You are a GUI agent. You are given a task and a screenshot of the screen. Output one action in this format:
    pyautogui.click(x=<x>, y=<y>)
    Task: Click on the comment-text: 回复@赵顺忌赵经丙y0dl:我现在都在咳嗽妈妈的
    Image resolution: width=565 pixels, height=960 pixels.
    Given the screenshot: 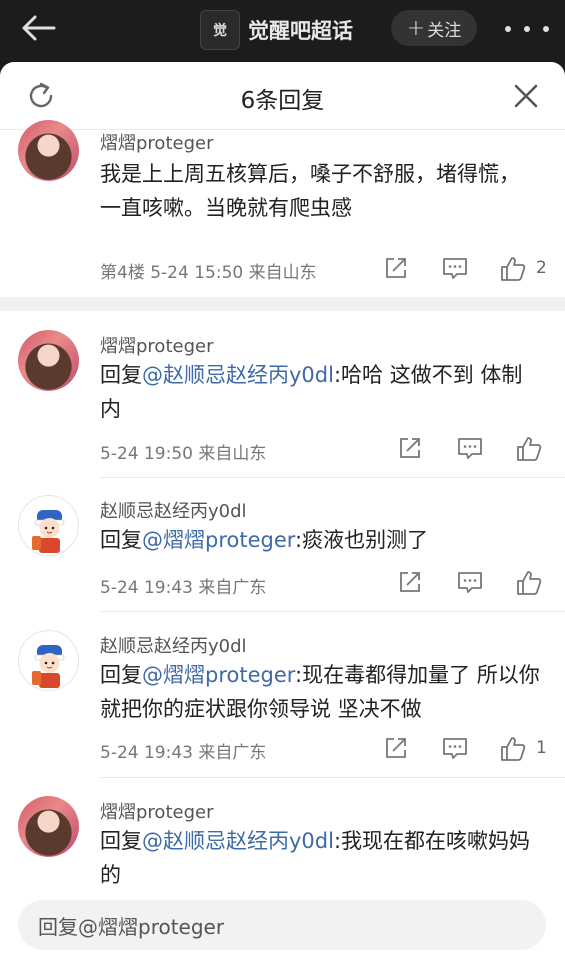 What is the action you would take?
    pyautogui.click(x=320, y=858)
    